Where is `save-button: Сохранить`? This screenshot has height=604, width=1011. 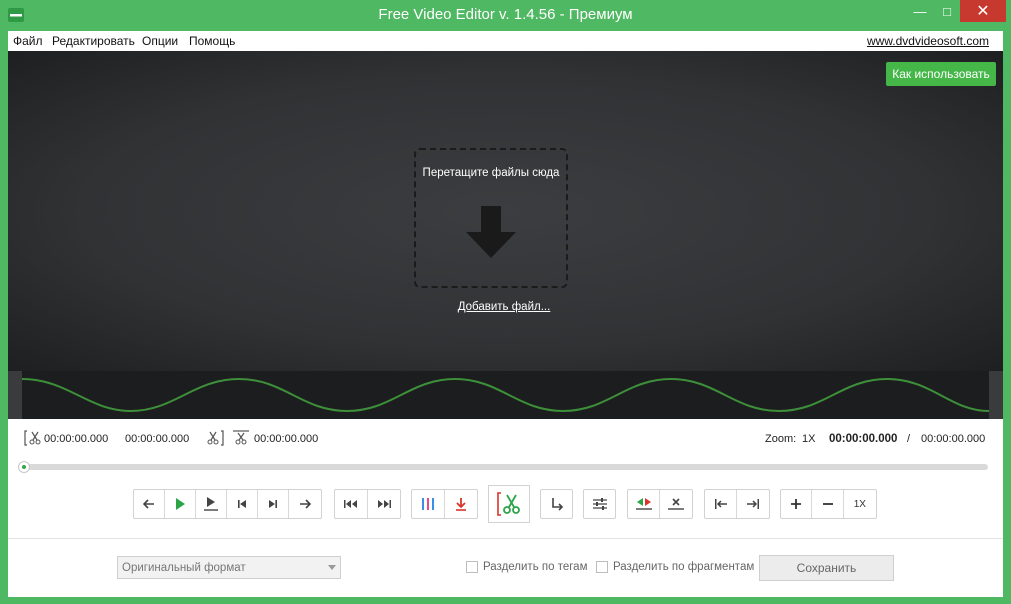
save-button: Сохранить is located at coordinates (826, 568).